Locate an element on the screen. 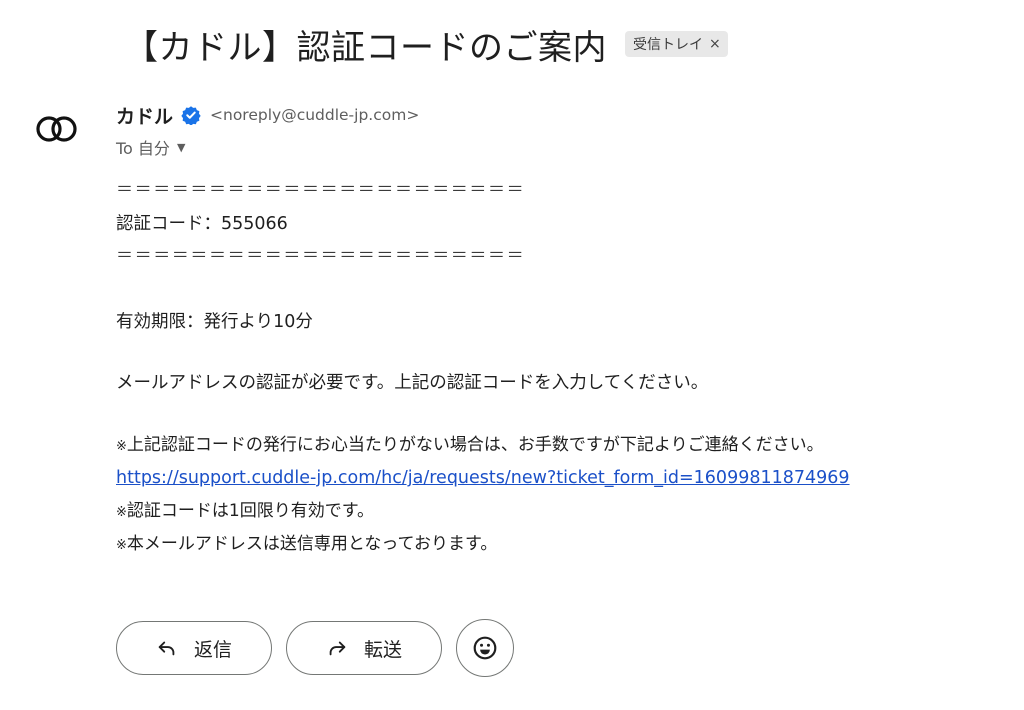 This screenshot has height=710, width=1024. reply-arrow-icon is located at coordinates (166, 648).